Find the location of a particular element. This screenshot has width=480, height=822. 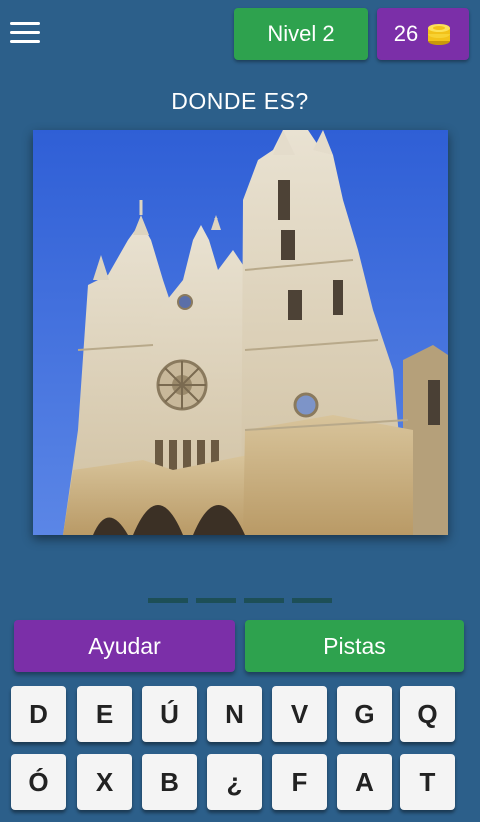

letter-key: ¿ is located at coordinates (234, 782).